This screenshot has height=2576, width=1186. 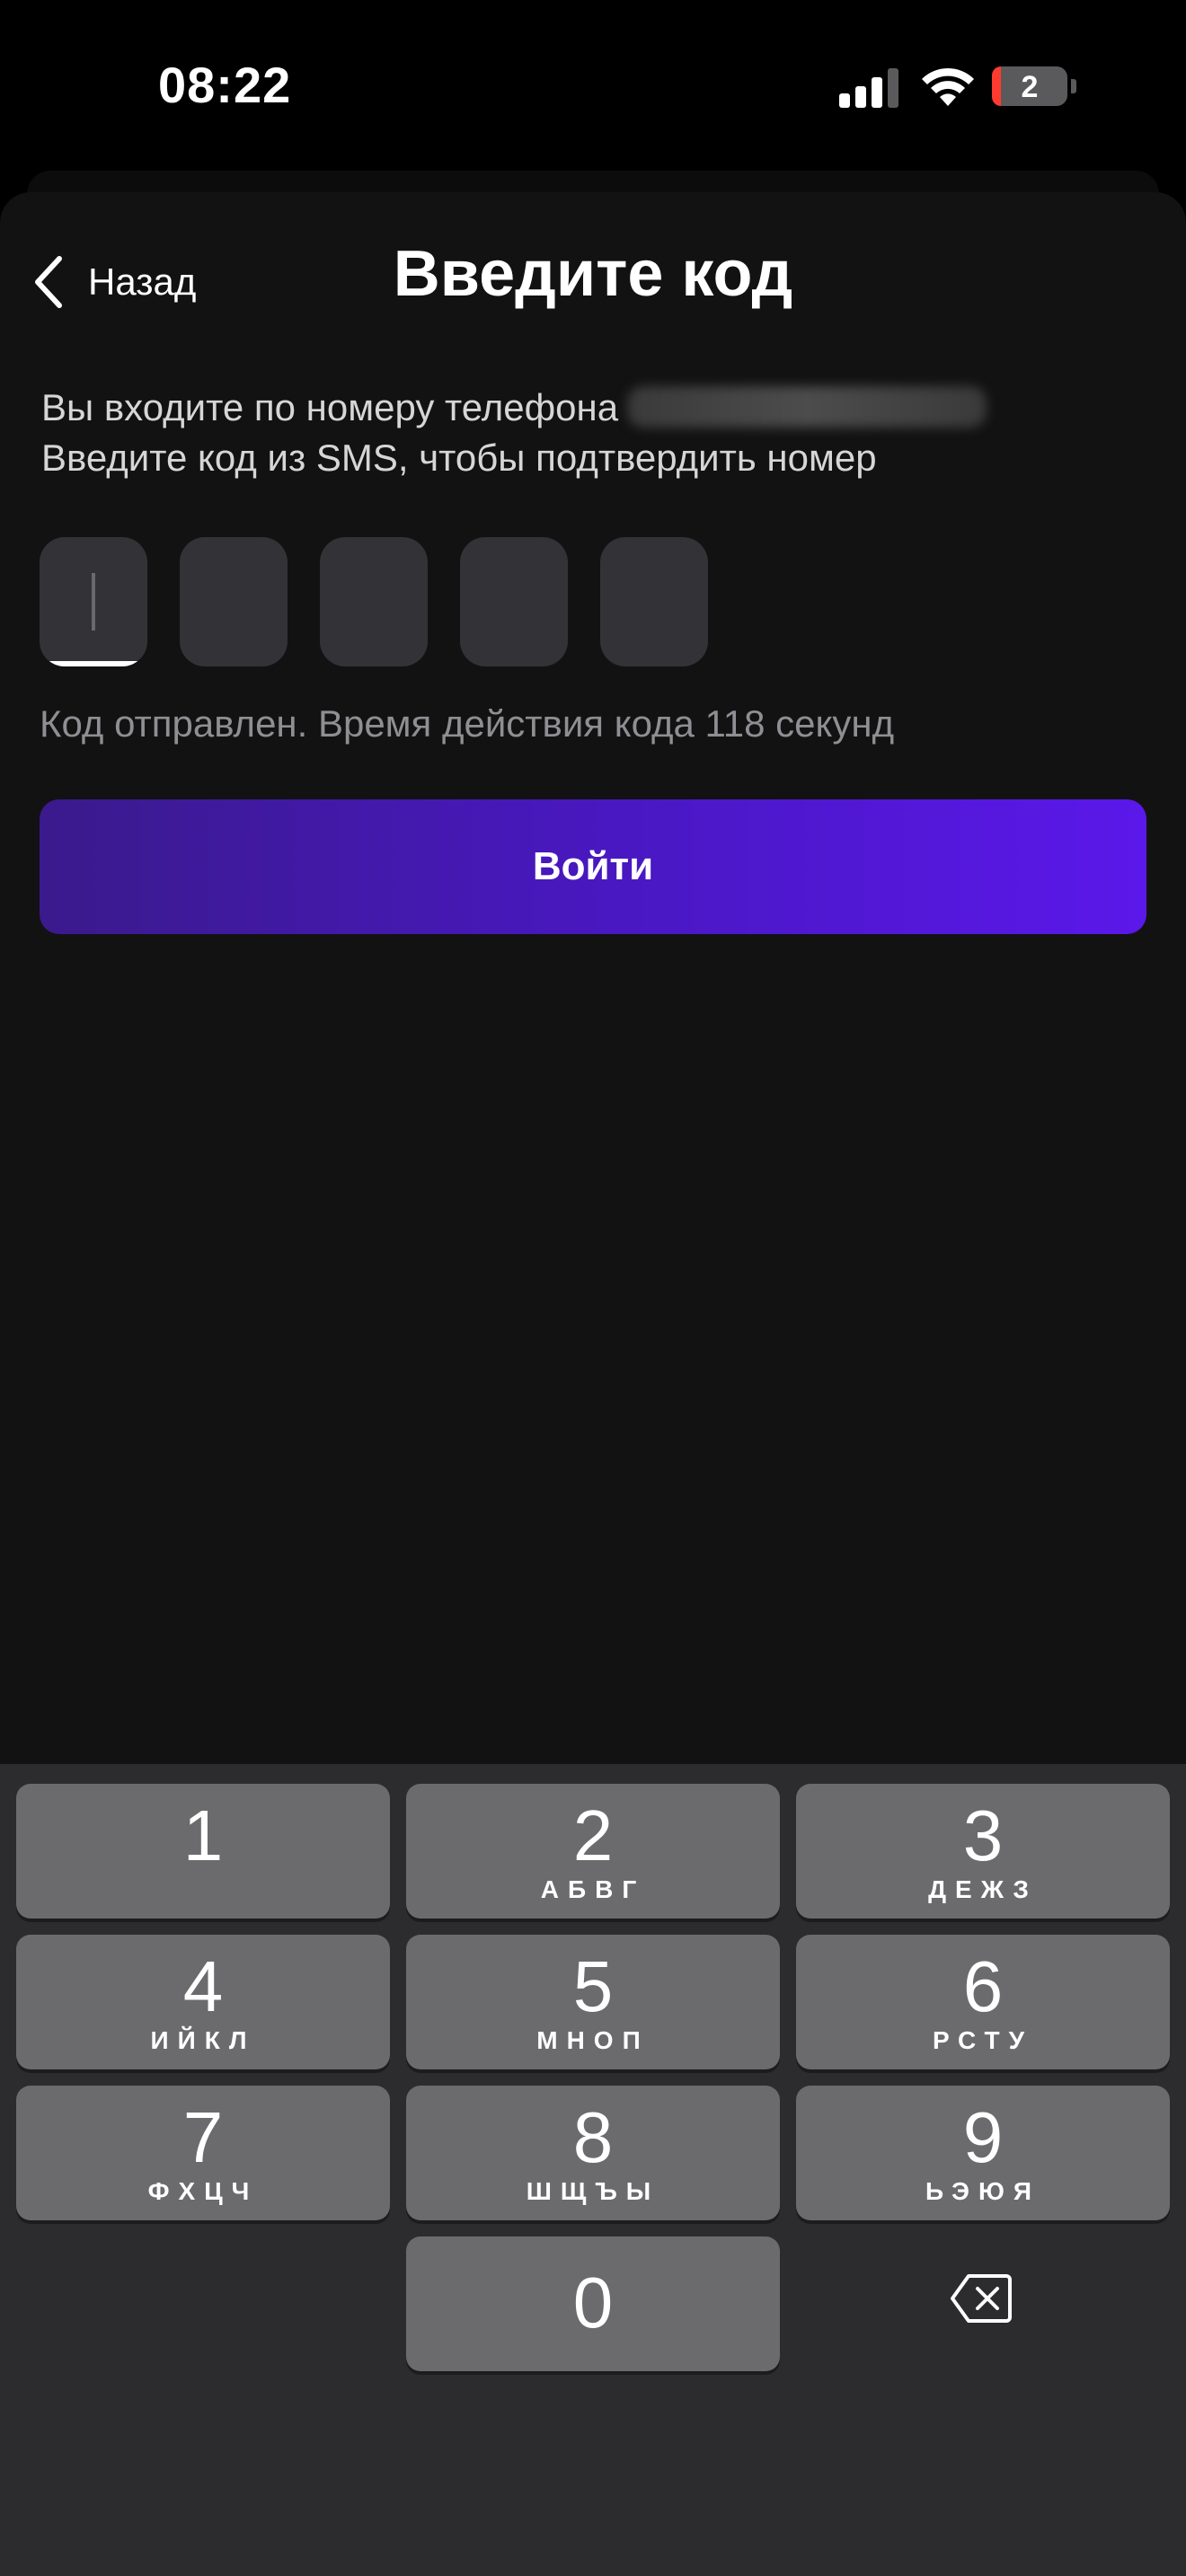 What do you see at coordinates (983, 2137) in the screenshot?
I see `key-digit: 9` at bounding box center [983, 2137].